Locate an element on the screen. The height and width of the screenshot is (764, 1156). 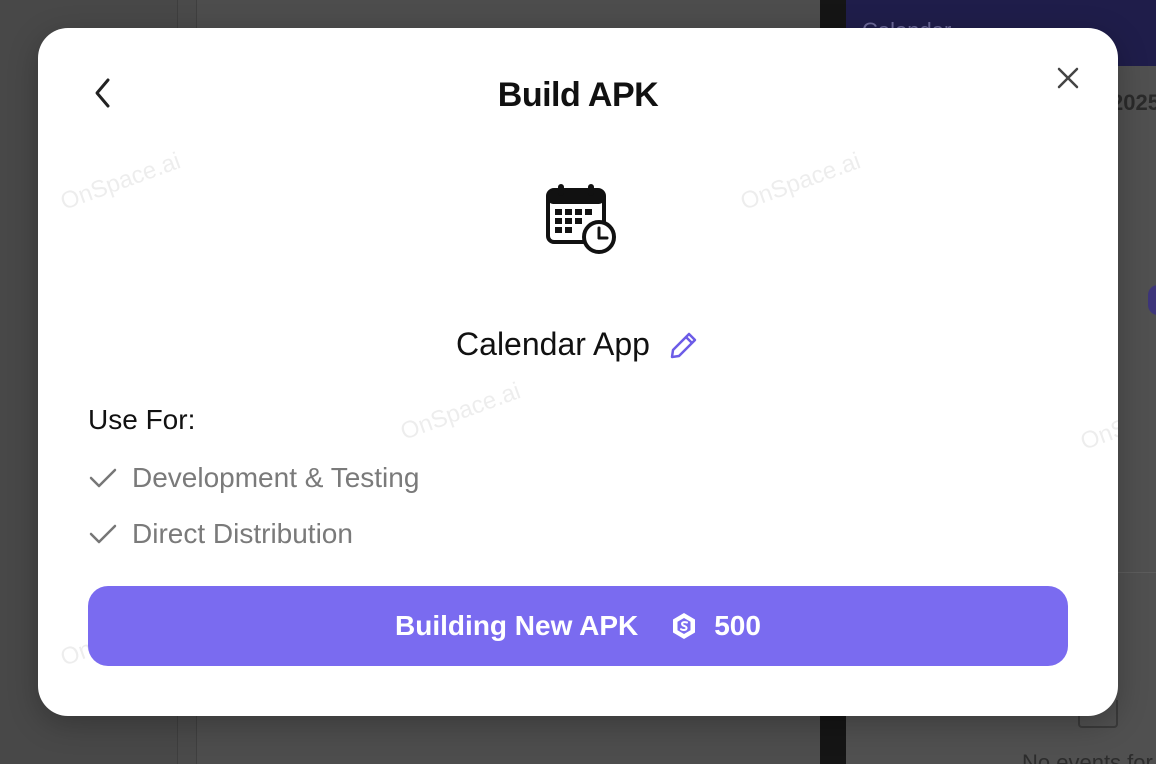
app-name: Calendar App is located at coordinates (553, 344).